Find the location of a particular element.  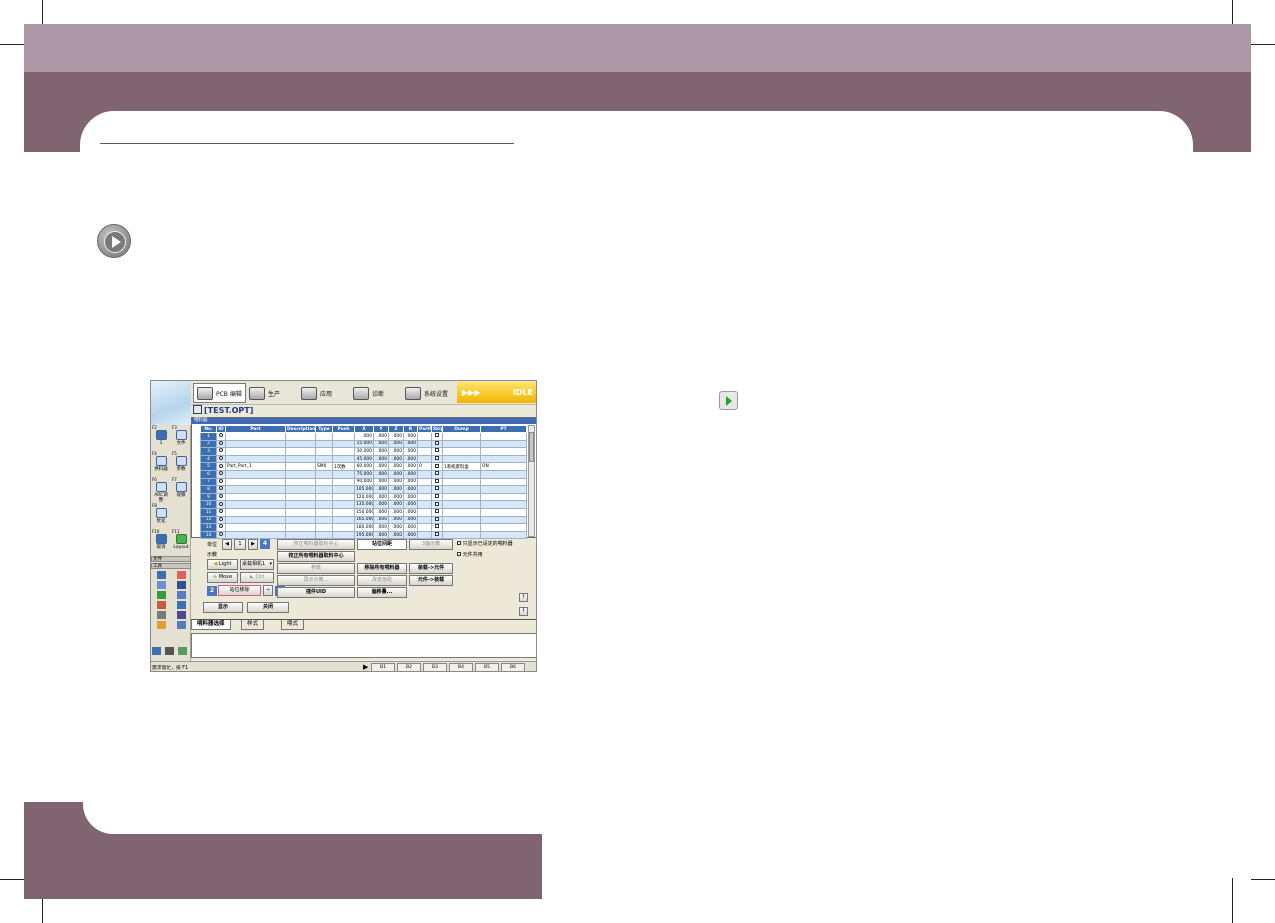

fkey-f8: F8 优化 is located at coordinates (161, 515).